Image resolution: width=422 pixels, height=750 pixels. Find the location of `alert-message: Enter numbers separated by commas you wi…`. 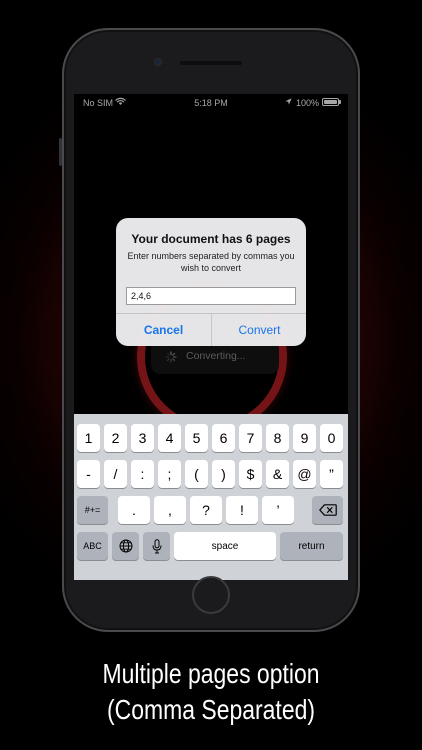

alert-message: Enter numbers separated by commas you wi… is located at coordinates (211, 262).